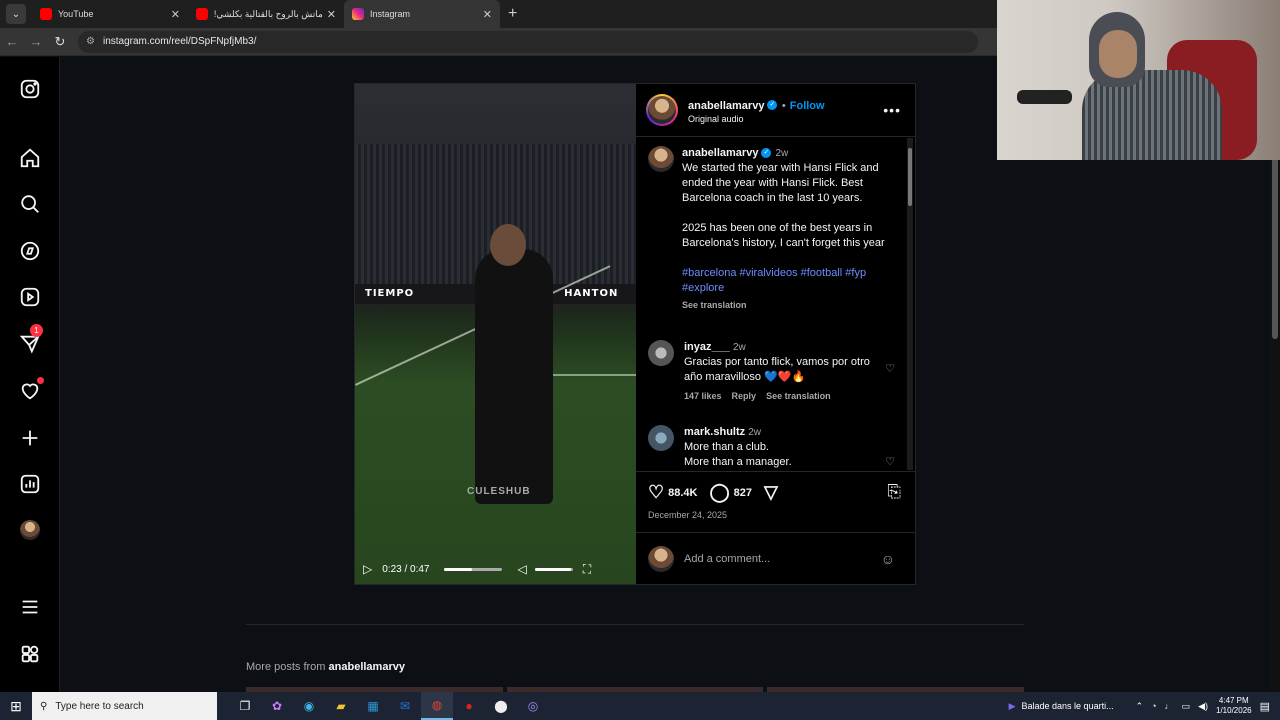 This screenshot has height=720, width=1280. I want to click on home-icon, so click(30, 158).